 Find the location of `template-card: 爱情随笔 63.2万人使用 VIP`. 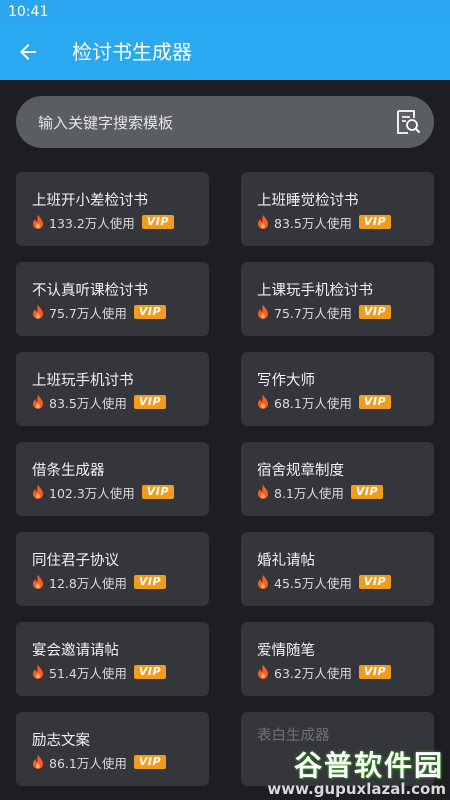

template-card: 爱情随笔 63.2万人使用 VIP is located at coordinates (337, 659).